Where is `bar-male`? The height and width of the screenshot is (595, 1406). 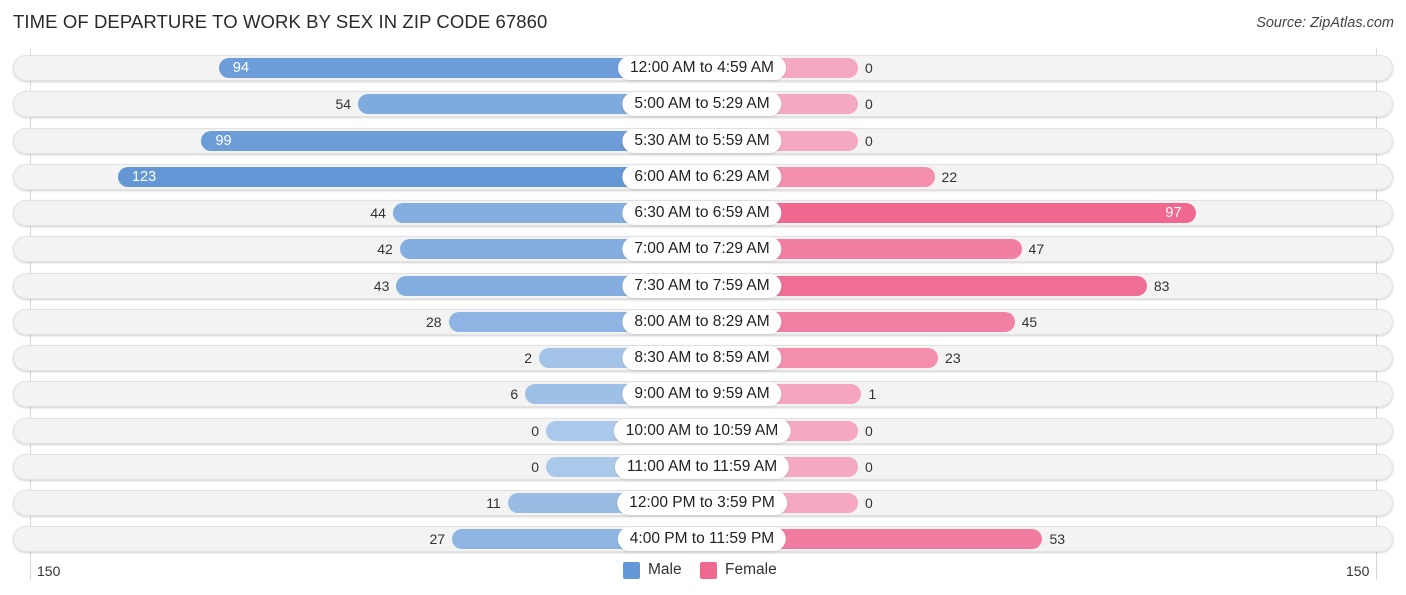
bar-male is located at coordinates (409, 176).